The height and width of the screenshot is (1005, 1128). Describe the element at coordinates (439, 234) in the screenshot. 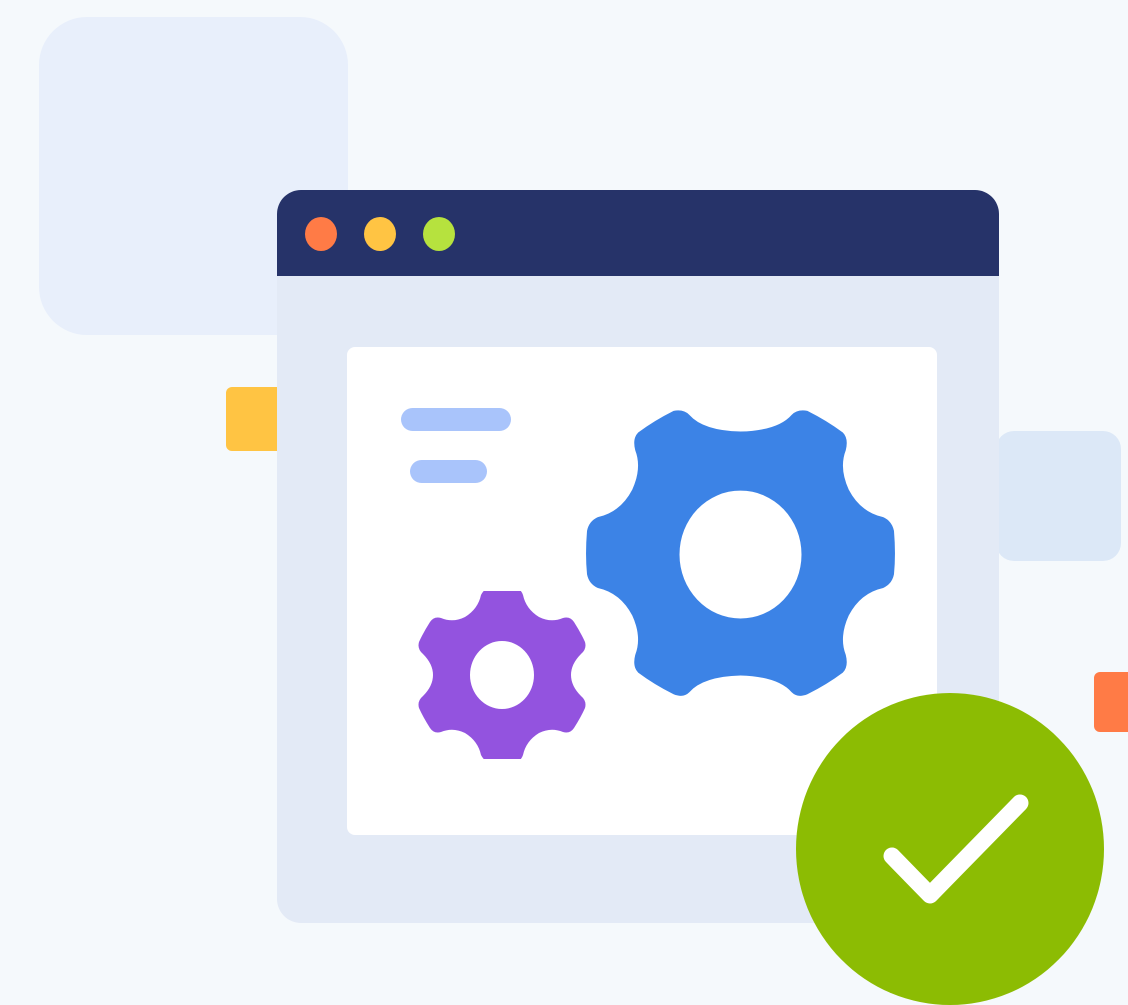

I see `maximize-dot-icon` at that location.